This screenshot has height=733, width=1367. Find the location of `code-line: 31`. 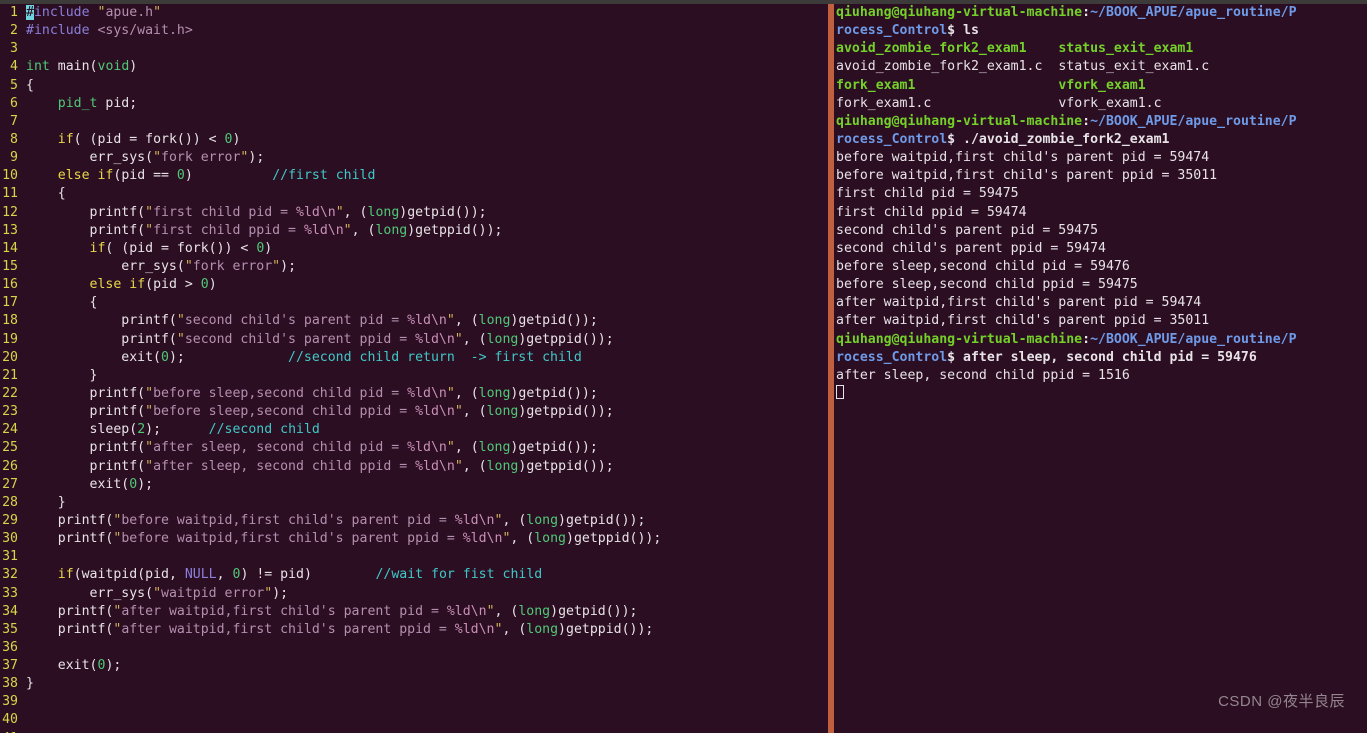

code-line: 31 is located at coordinates (414, 557).